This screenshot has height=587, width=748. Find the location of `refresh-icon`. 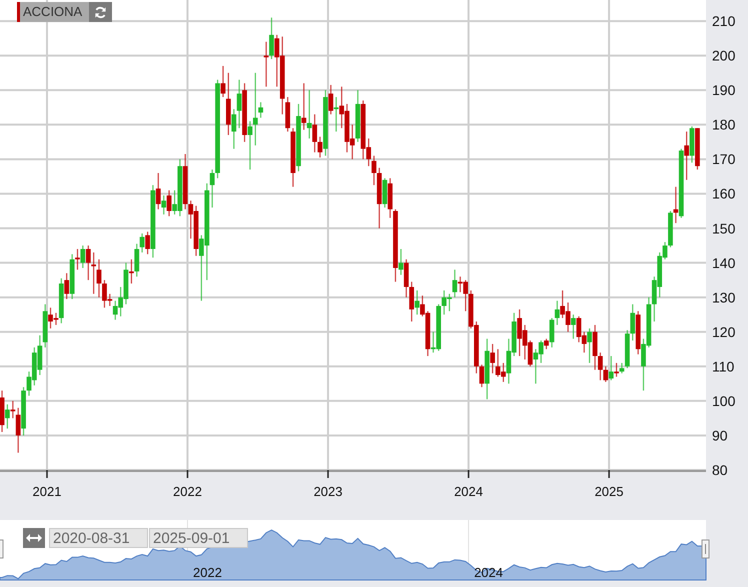

refresh-icon is located at coordinates (101, 12).